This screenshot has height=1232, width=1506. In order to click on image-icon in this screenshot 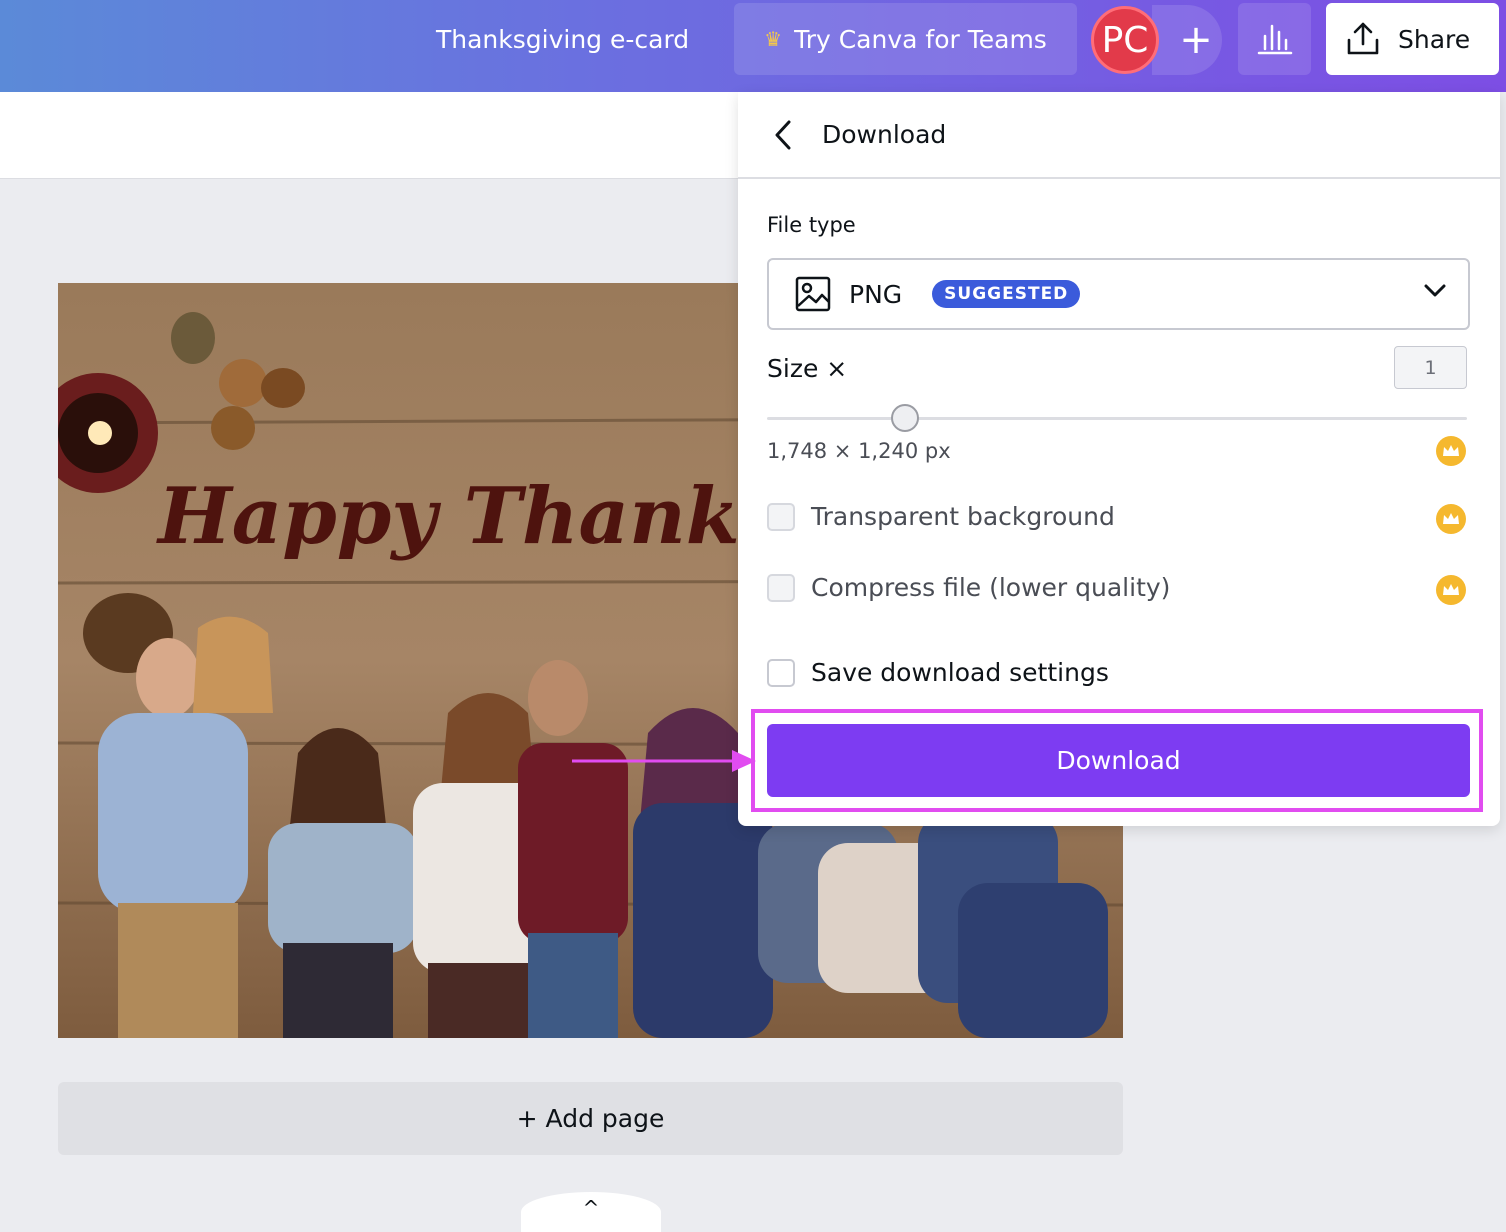, I will do `click(813, 294)`.